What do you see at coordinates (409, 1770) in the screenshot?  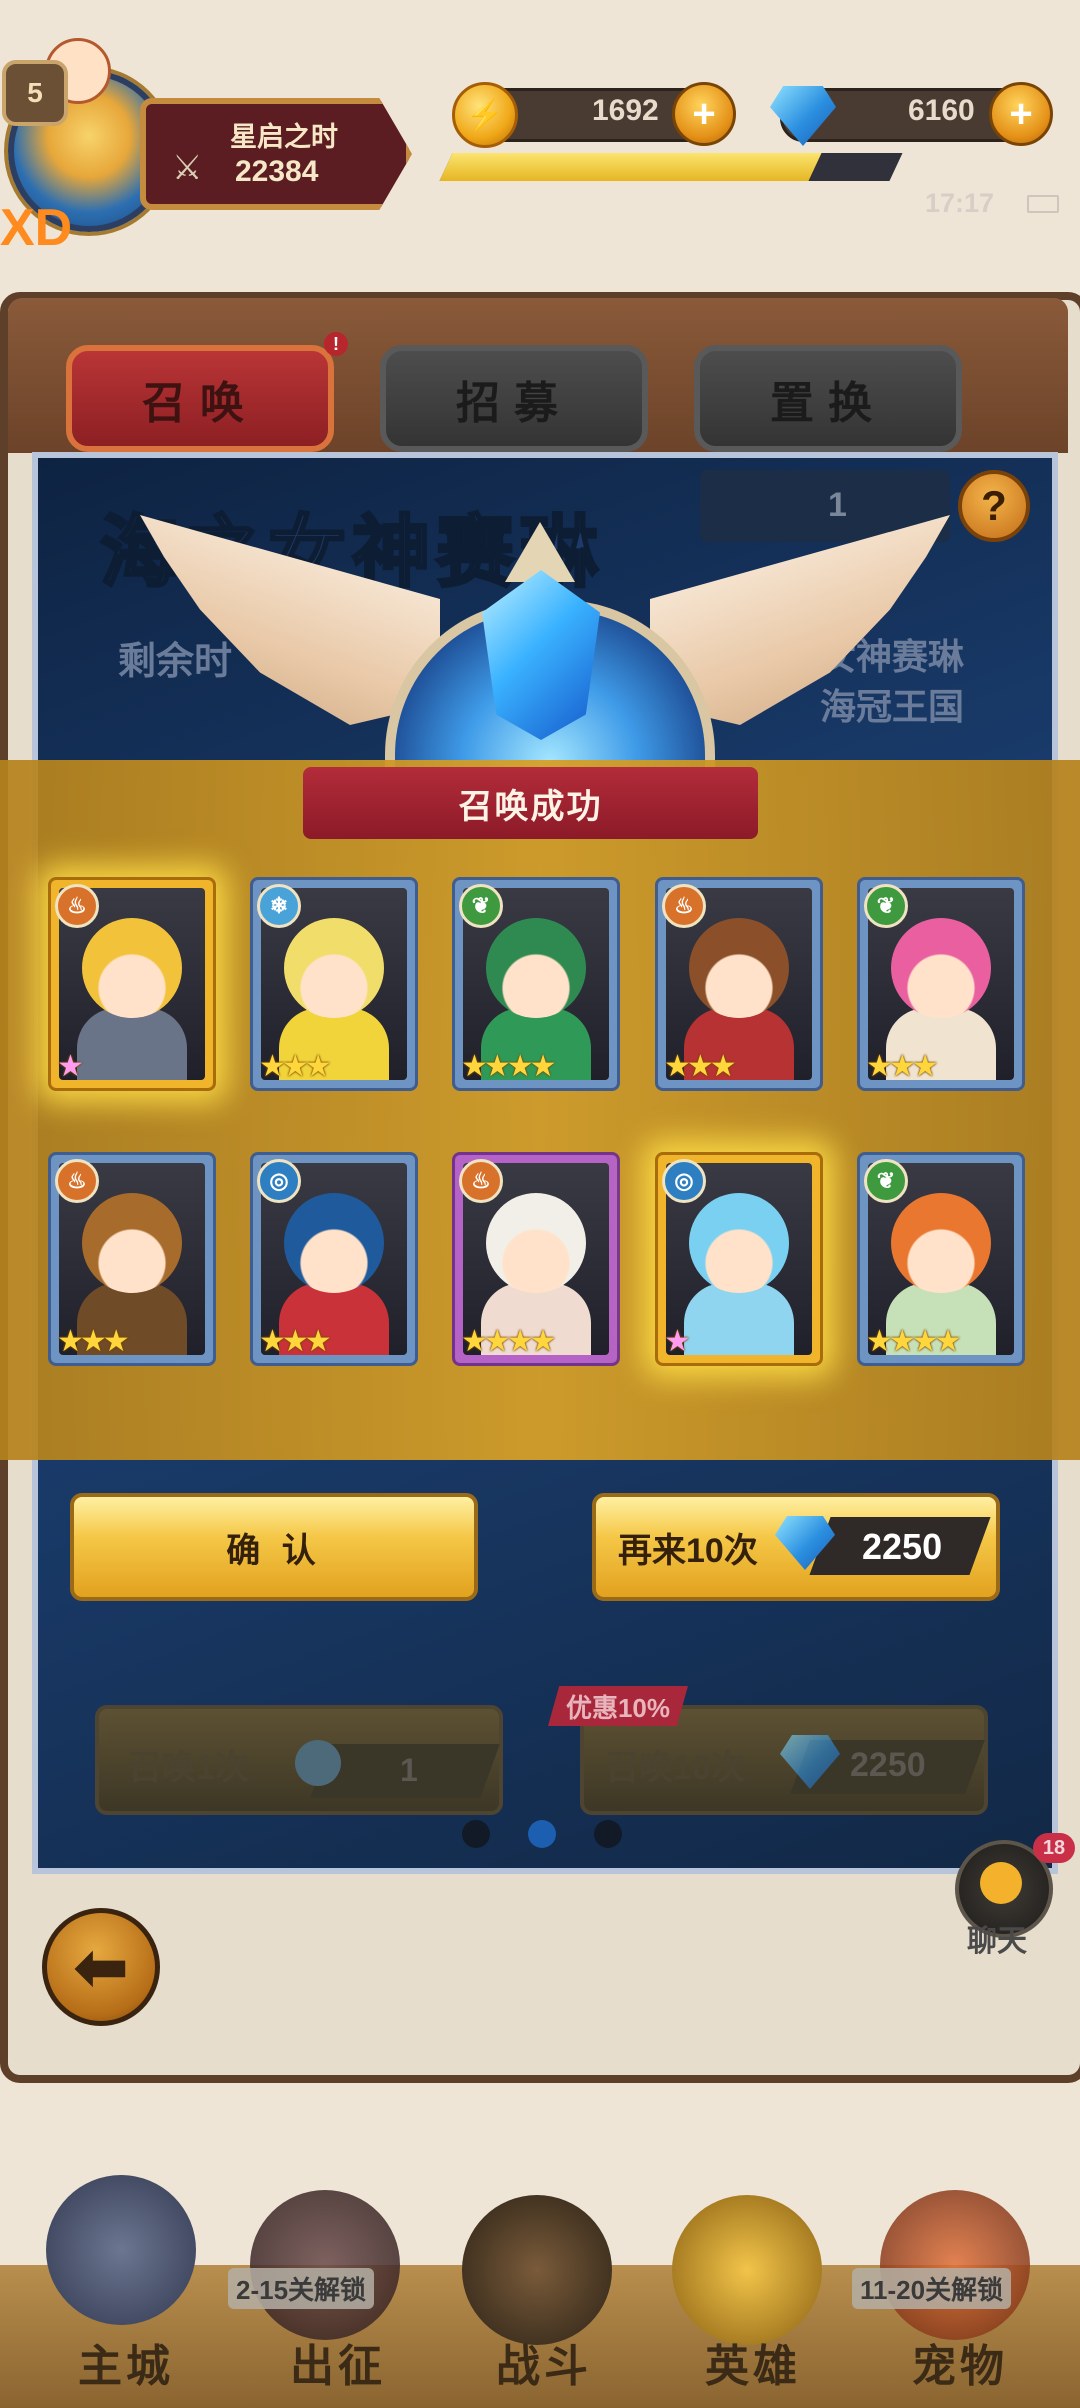 I see `summon-once-cost: 1` at bounding box center [409, 1770].